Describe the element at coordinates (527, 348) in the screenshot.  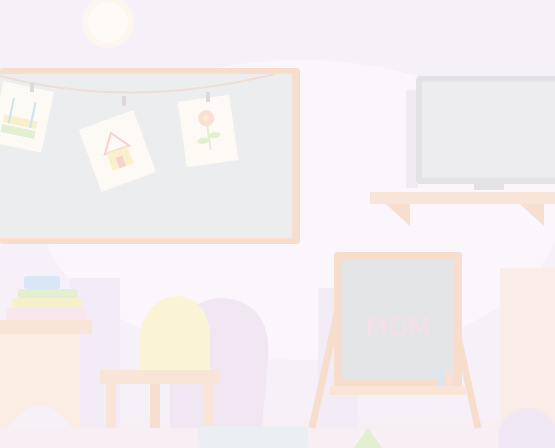
I see `cabinet` at that location.